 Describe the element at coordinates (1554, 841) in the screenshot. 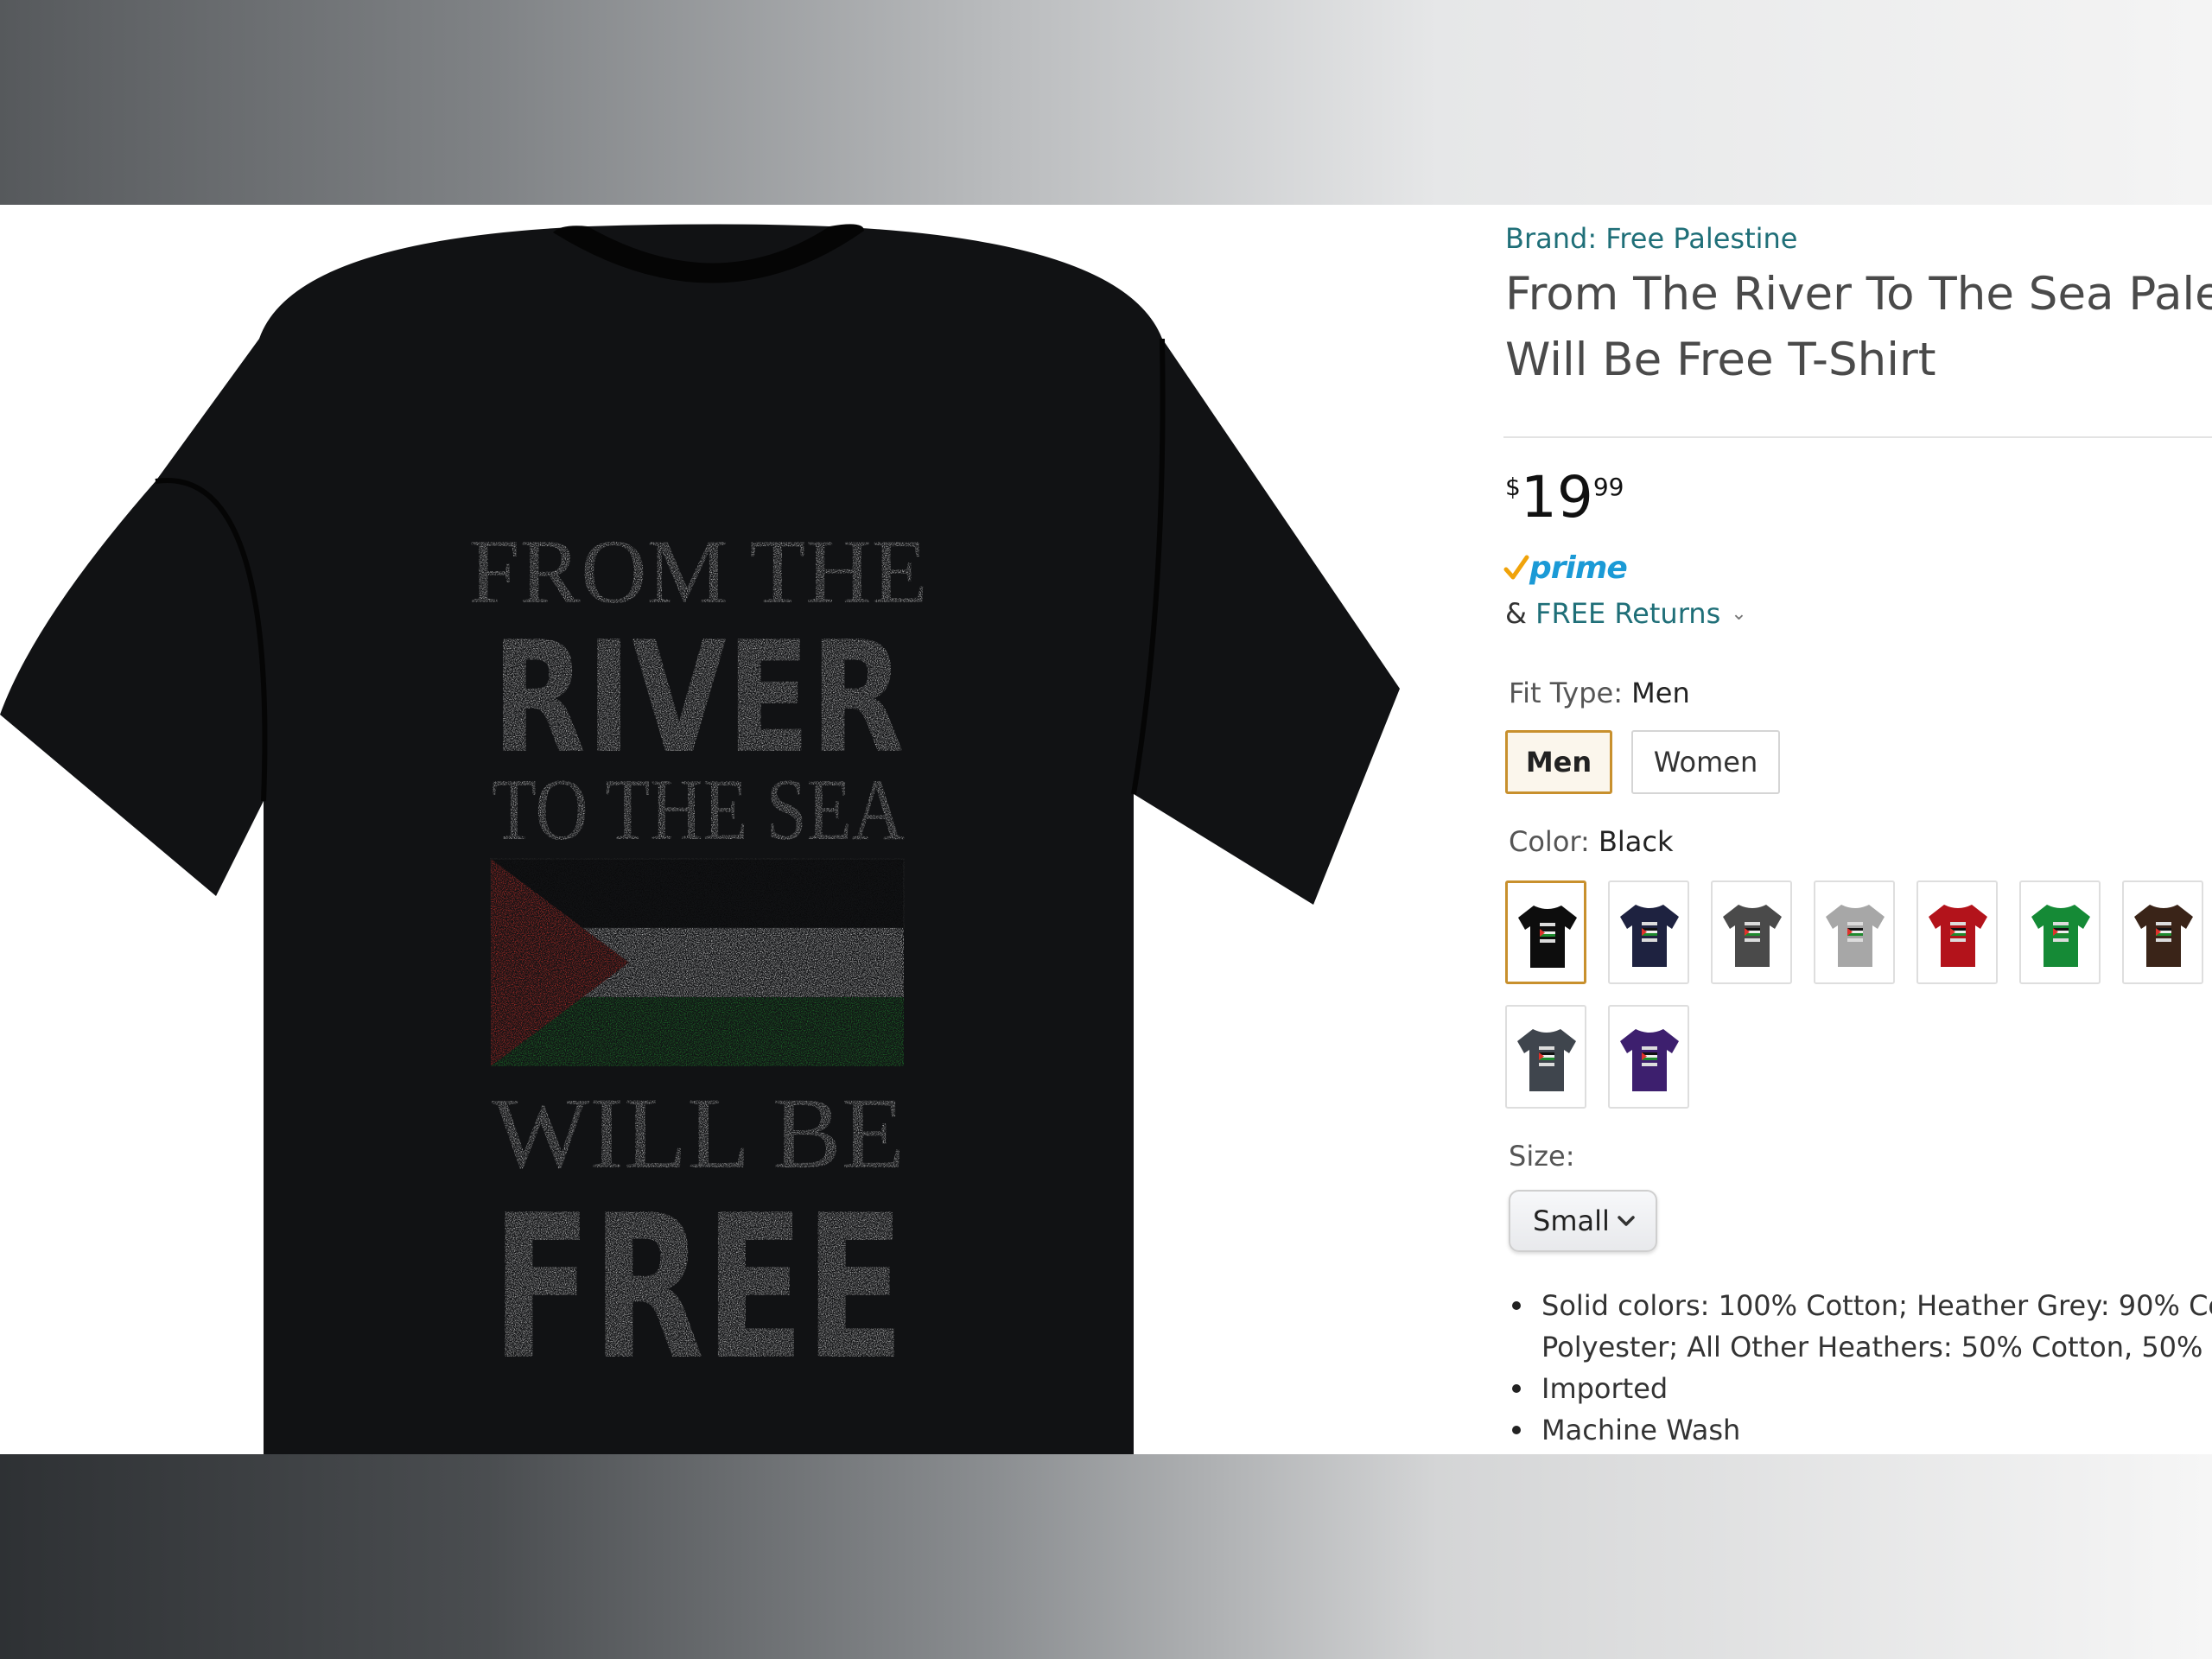

I see `color-label-text: Color:` at that location.